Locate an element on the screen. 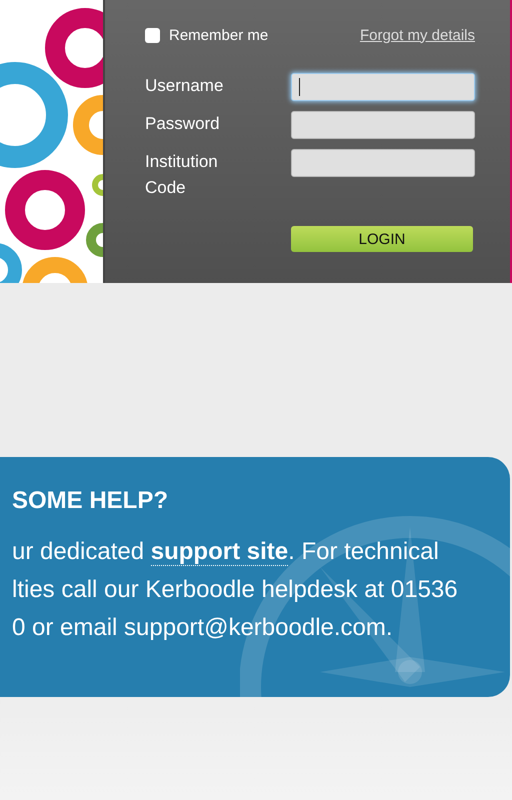 The width and height of the screenshot is (512, 800). forgot-link: Forgot my details is located at coordinates (417, 35).